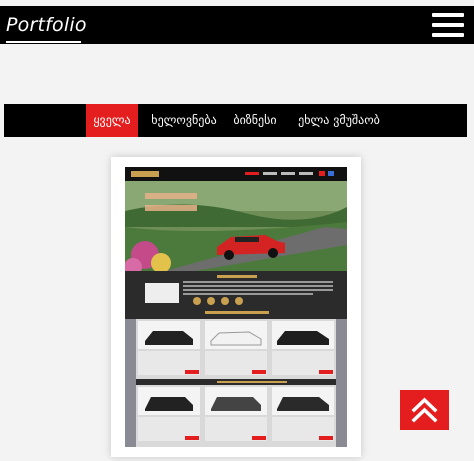  I want to click on filter-tab-current-work: ეხლა ვმუშაობ, so click(339, 120).